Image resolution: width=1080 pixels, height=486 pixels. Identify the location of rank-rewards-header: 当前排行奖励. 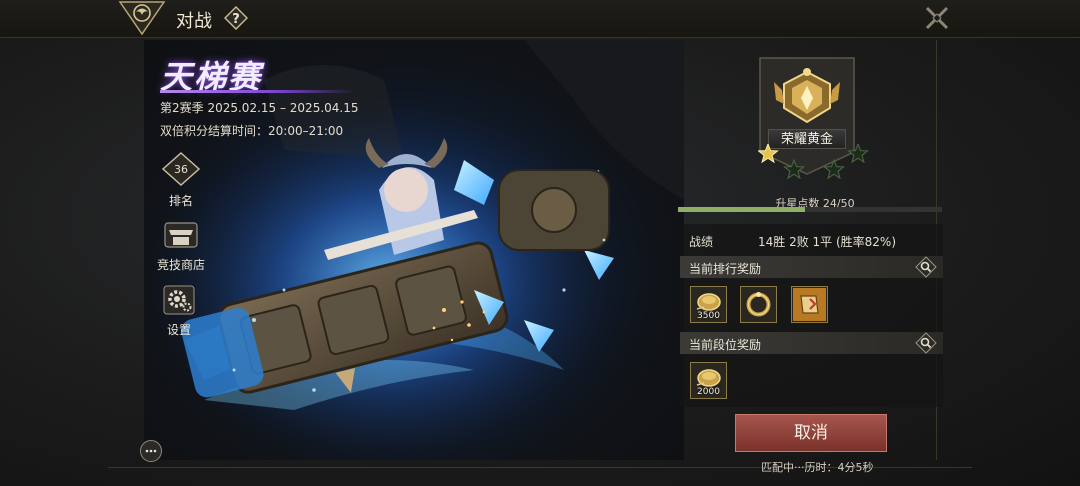
(811, 267).